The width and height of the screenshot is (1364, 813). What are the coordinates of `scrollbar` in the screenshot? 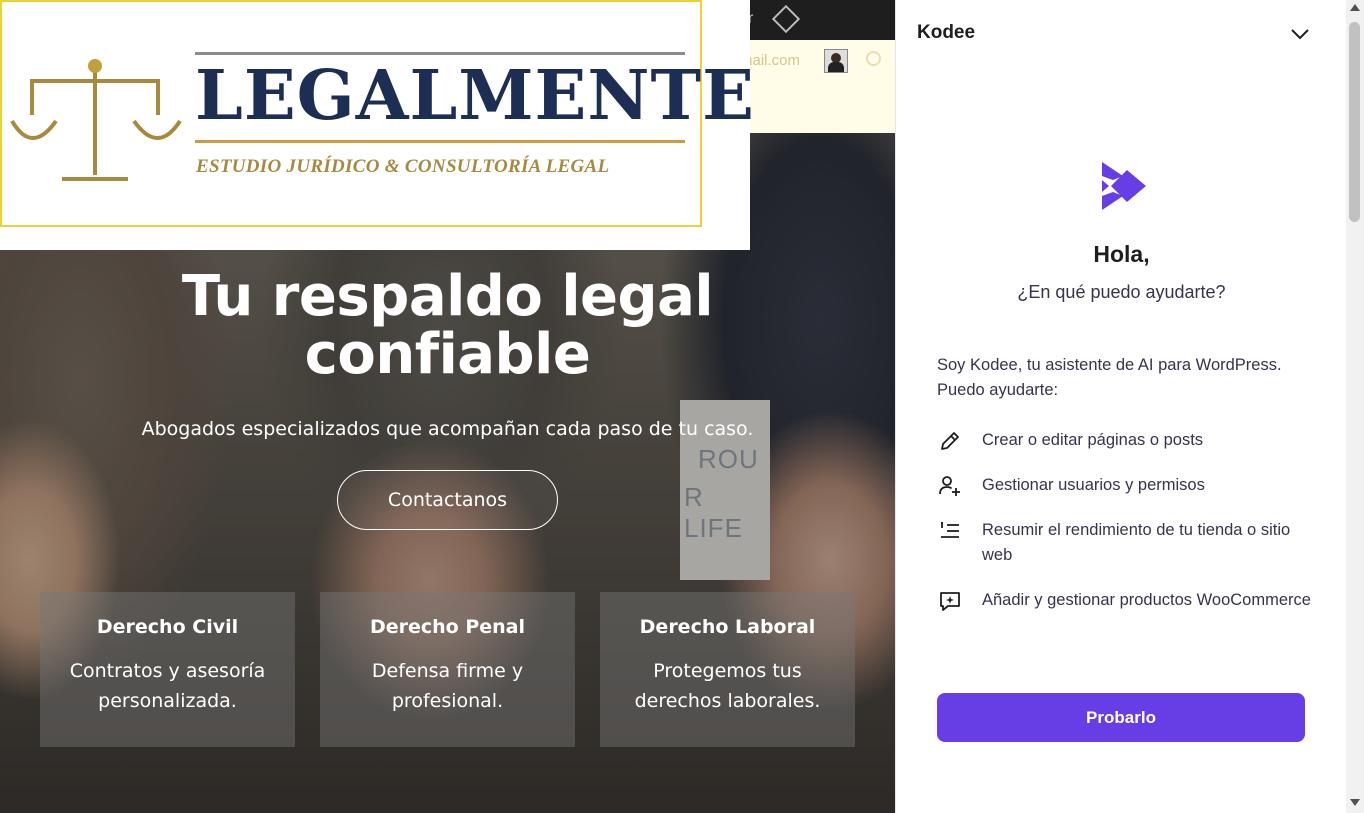 It's located at (1355, 406).